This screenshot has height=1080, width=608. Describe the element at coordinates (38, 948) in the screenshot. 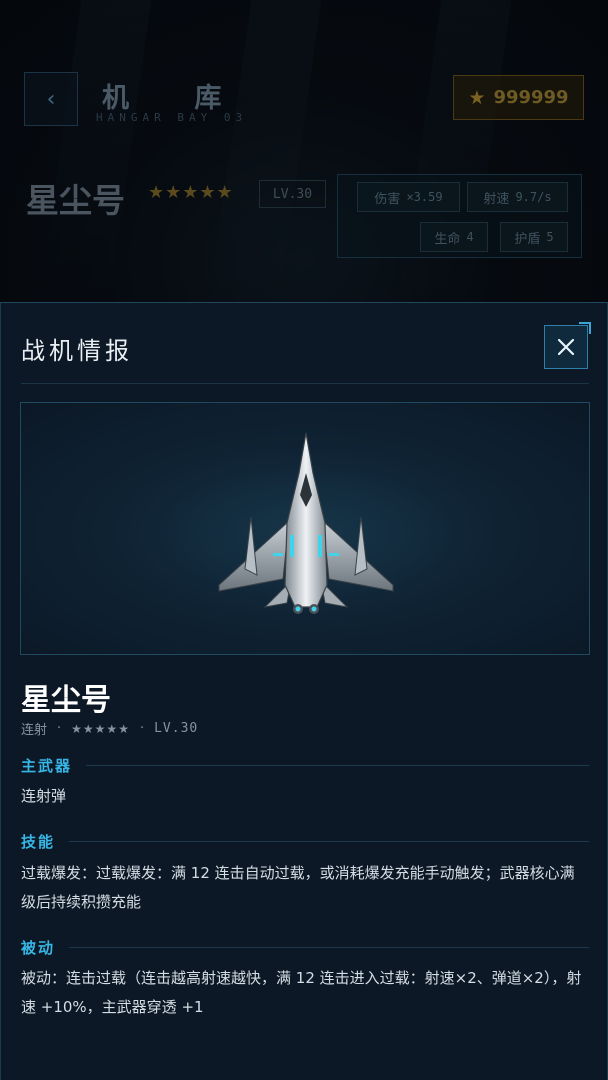

I see `section-label: 被动` at that location.